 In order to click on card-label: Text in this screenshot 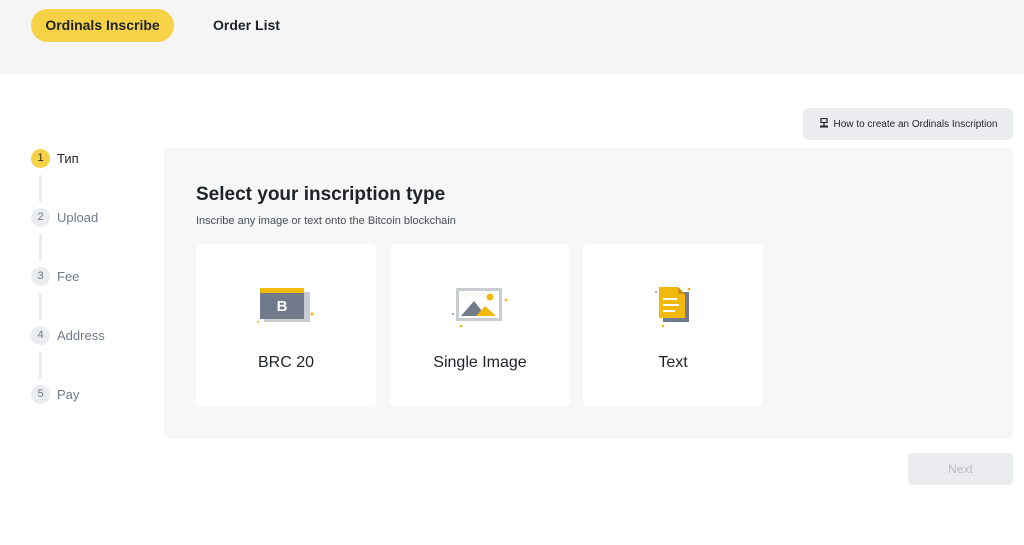, I will do `click(673, 362)`.